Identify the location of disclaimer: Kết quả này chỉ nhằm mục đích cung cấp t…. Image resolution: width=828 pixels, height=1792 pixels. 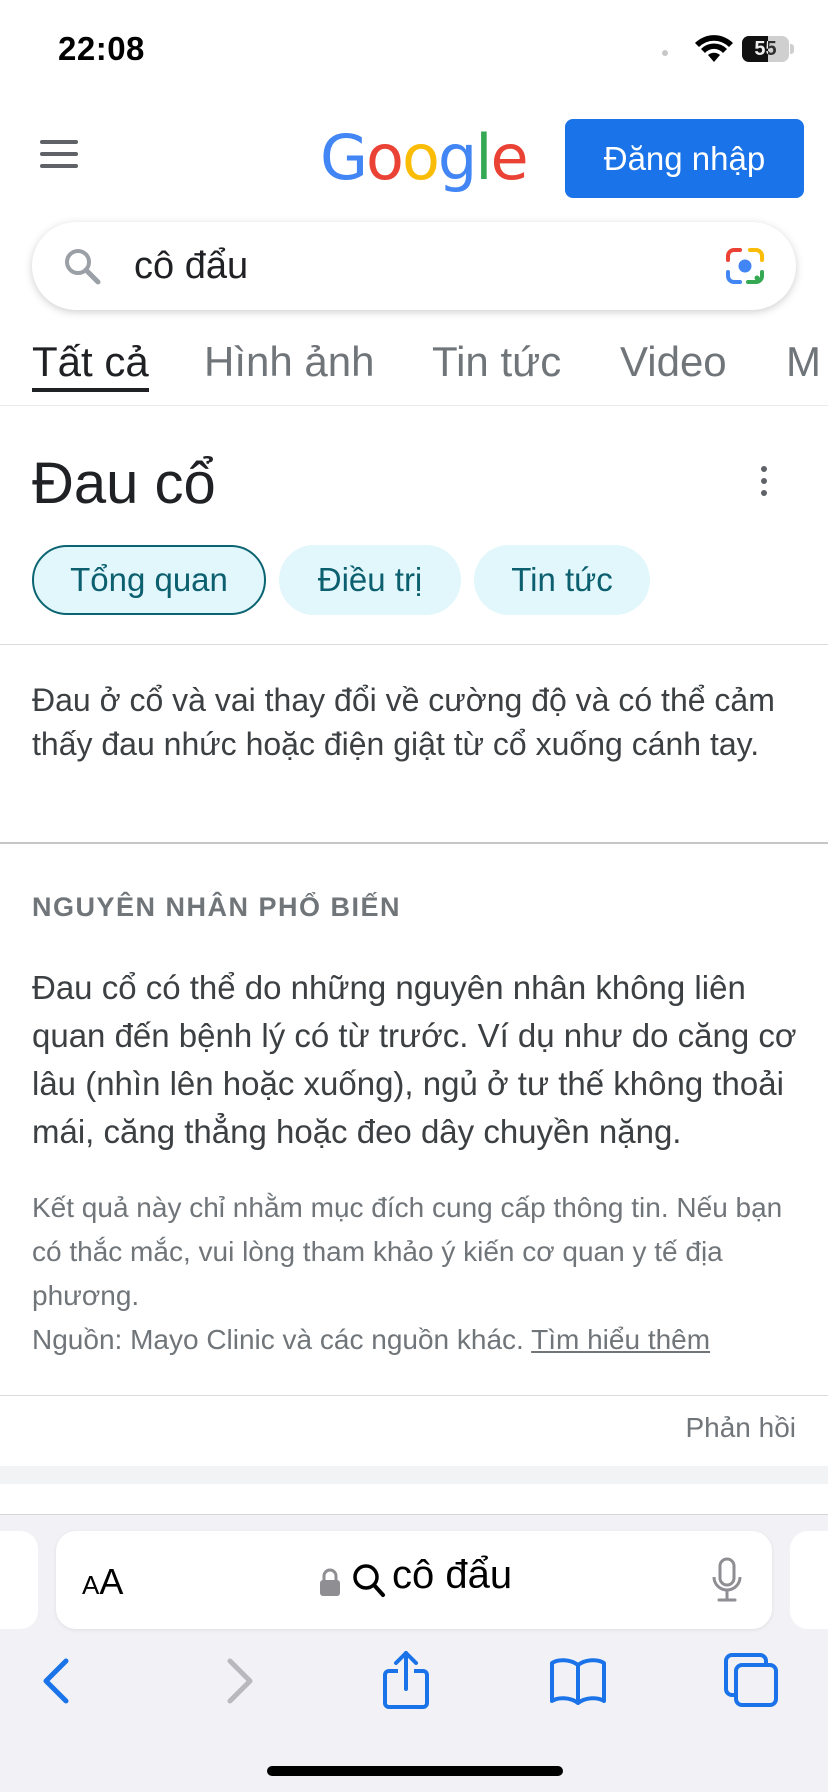
(417, 1274).